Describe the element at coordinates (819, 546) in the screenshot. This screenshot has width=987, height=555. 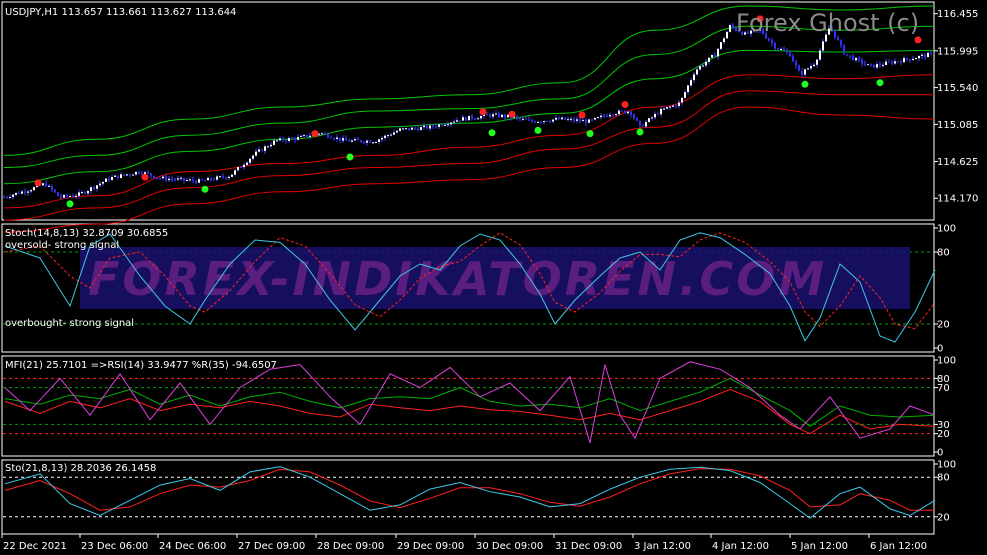
I see `x-tick-label: 5 Jan 12:00` at that location.